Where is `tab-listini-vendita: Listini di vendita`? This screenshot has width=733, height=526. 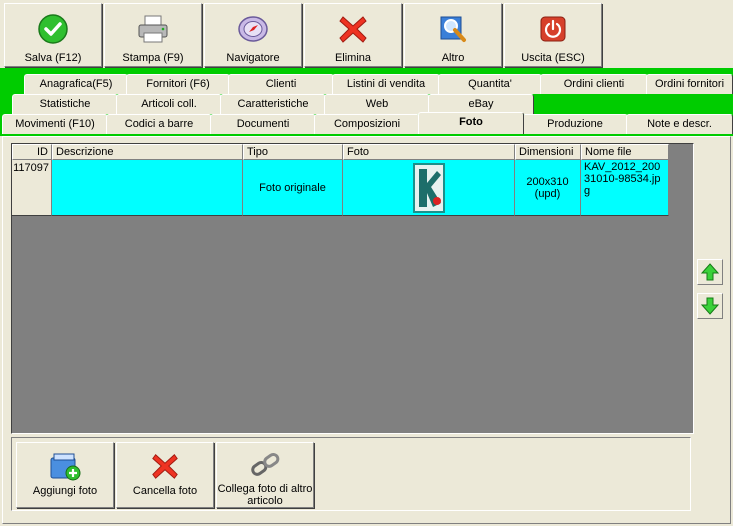 tab-listini-vendita: Listini di vendita is located at coordinates (386, 84).